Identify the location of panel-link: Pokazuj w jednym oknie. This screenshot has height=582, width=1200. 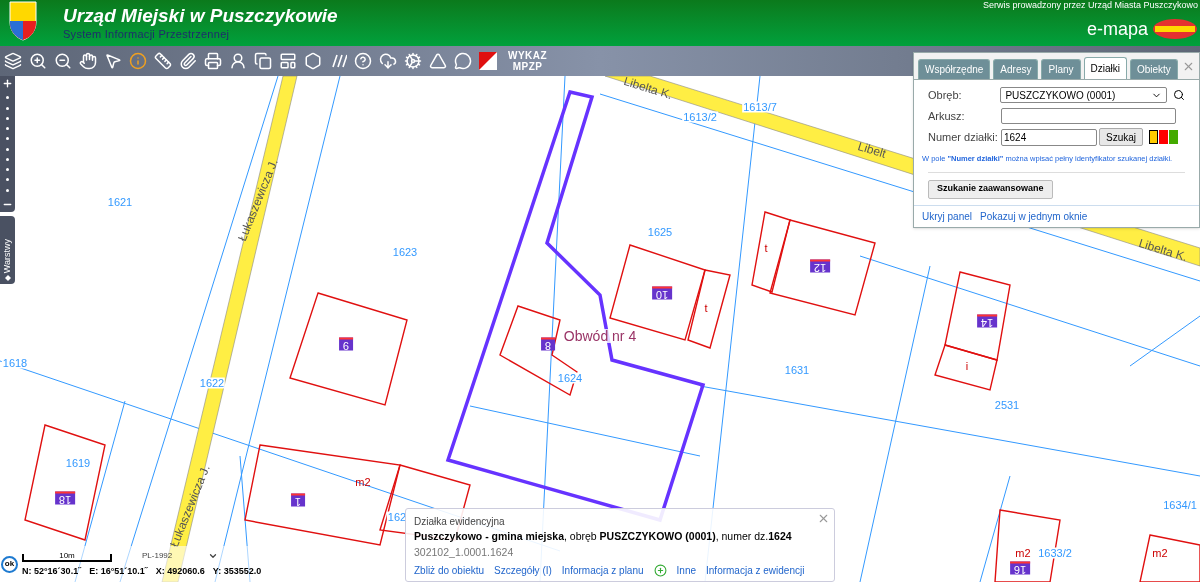
(1034, 216).